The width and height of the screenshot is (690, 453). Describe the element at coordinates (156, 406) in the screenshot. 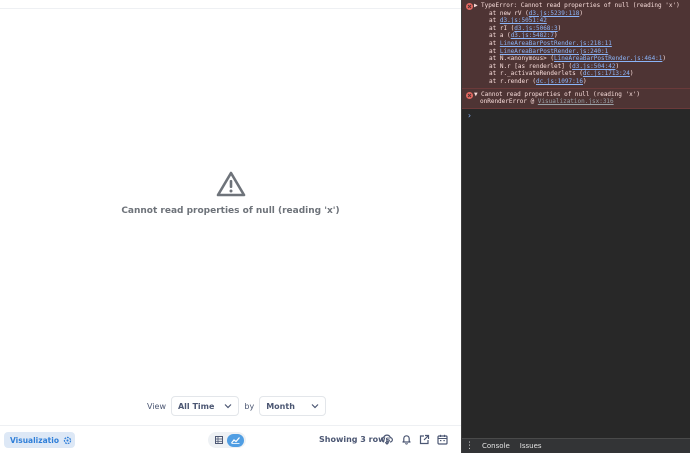

I see `view-label: View` at that location.